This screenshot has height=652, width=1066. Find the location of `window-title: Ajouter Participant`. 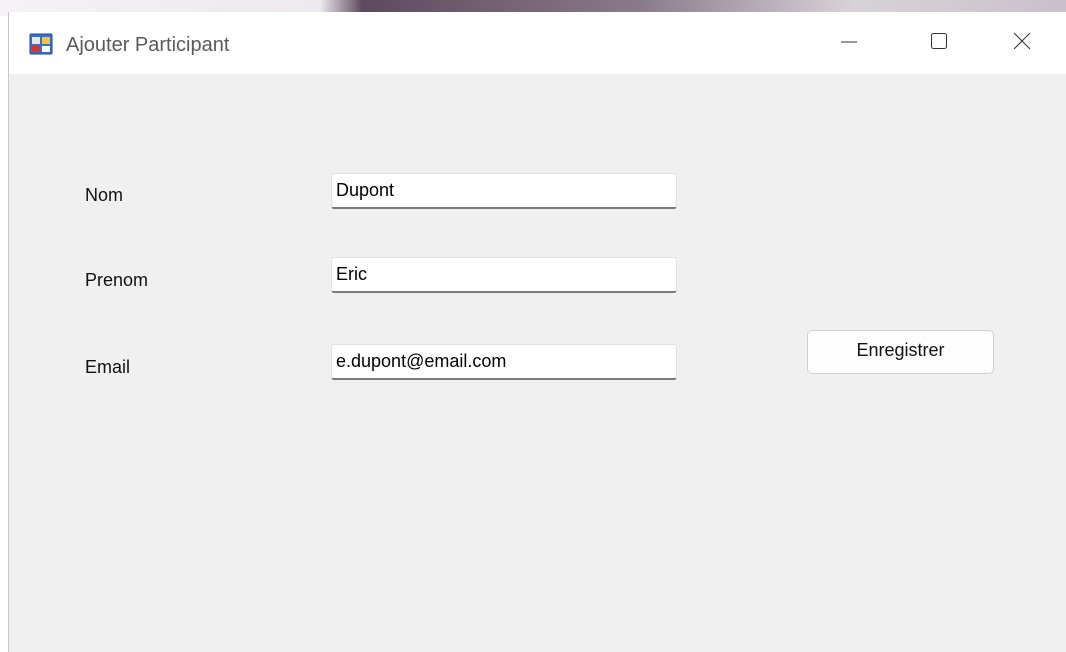

window-title: Ajouter Participant is located at coordinates (148, 45).